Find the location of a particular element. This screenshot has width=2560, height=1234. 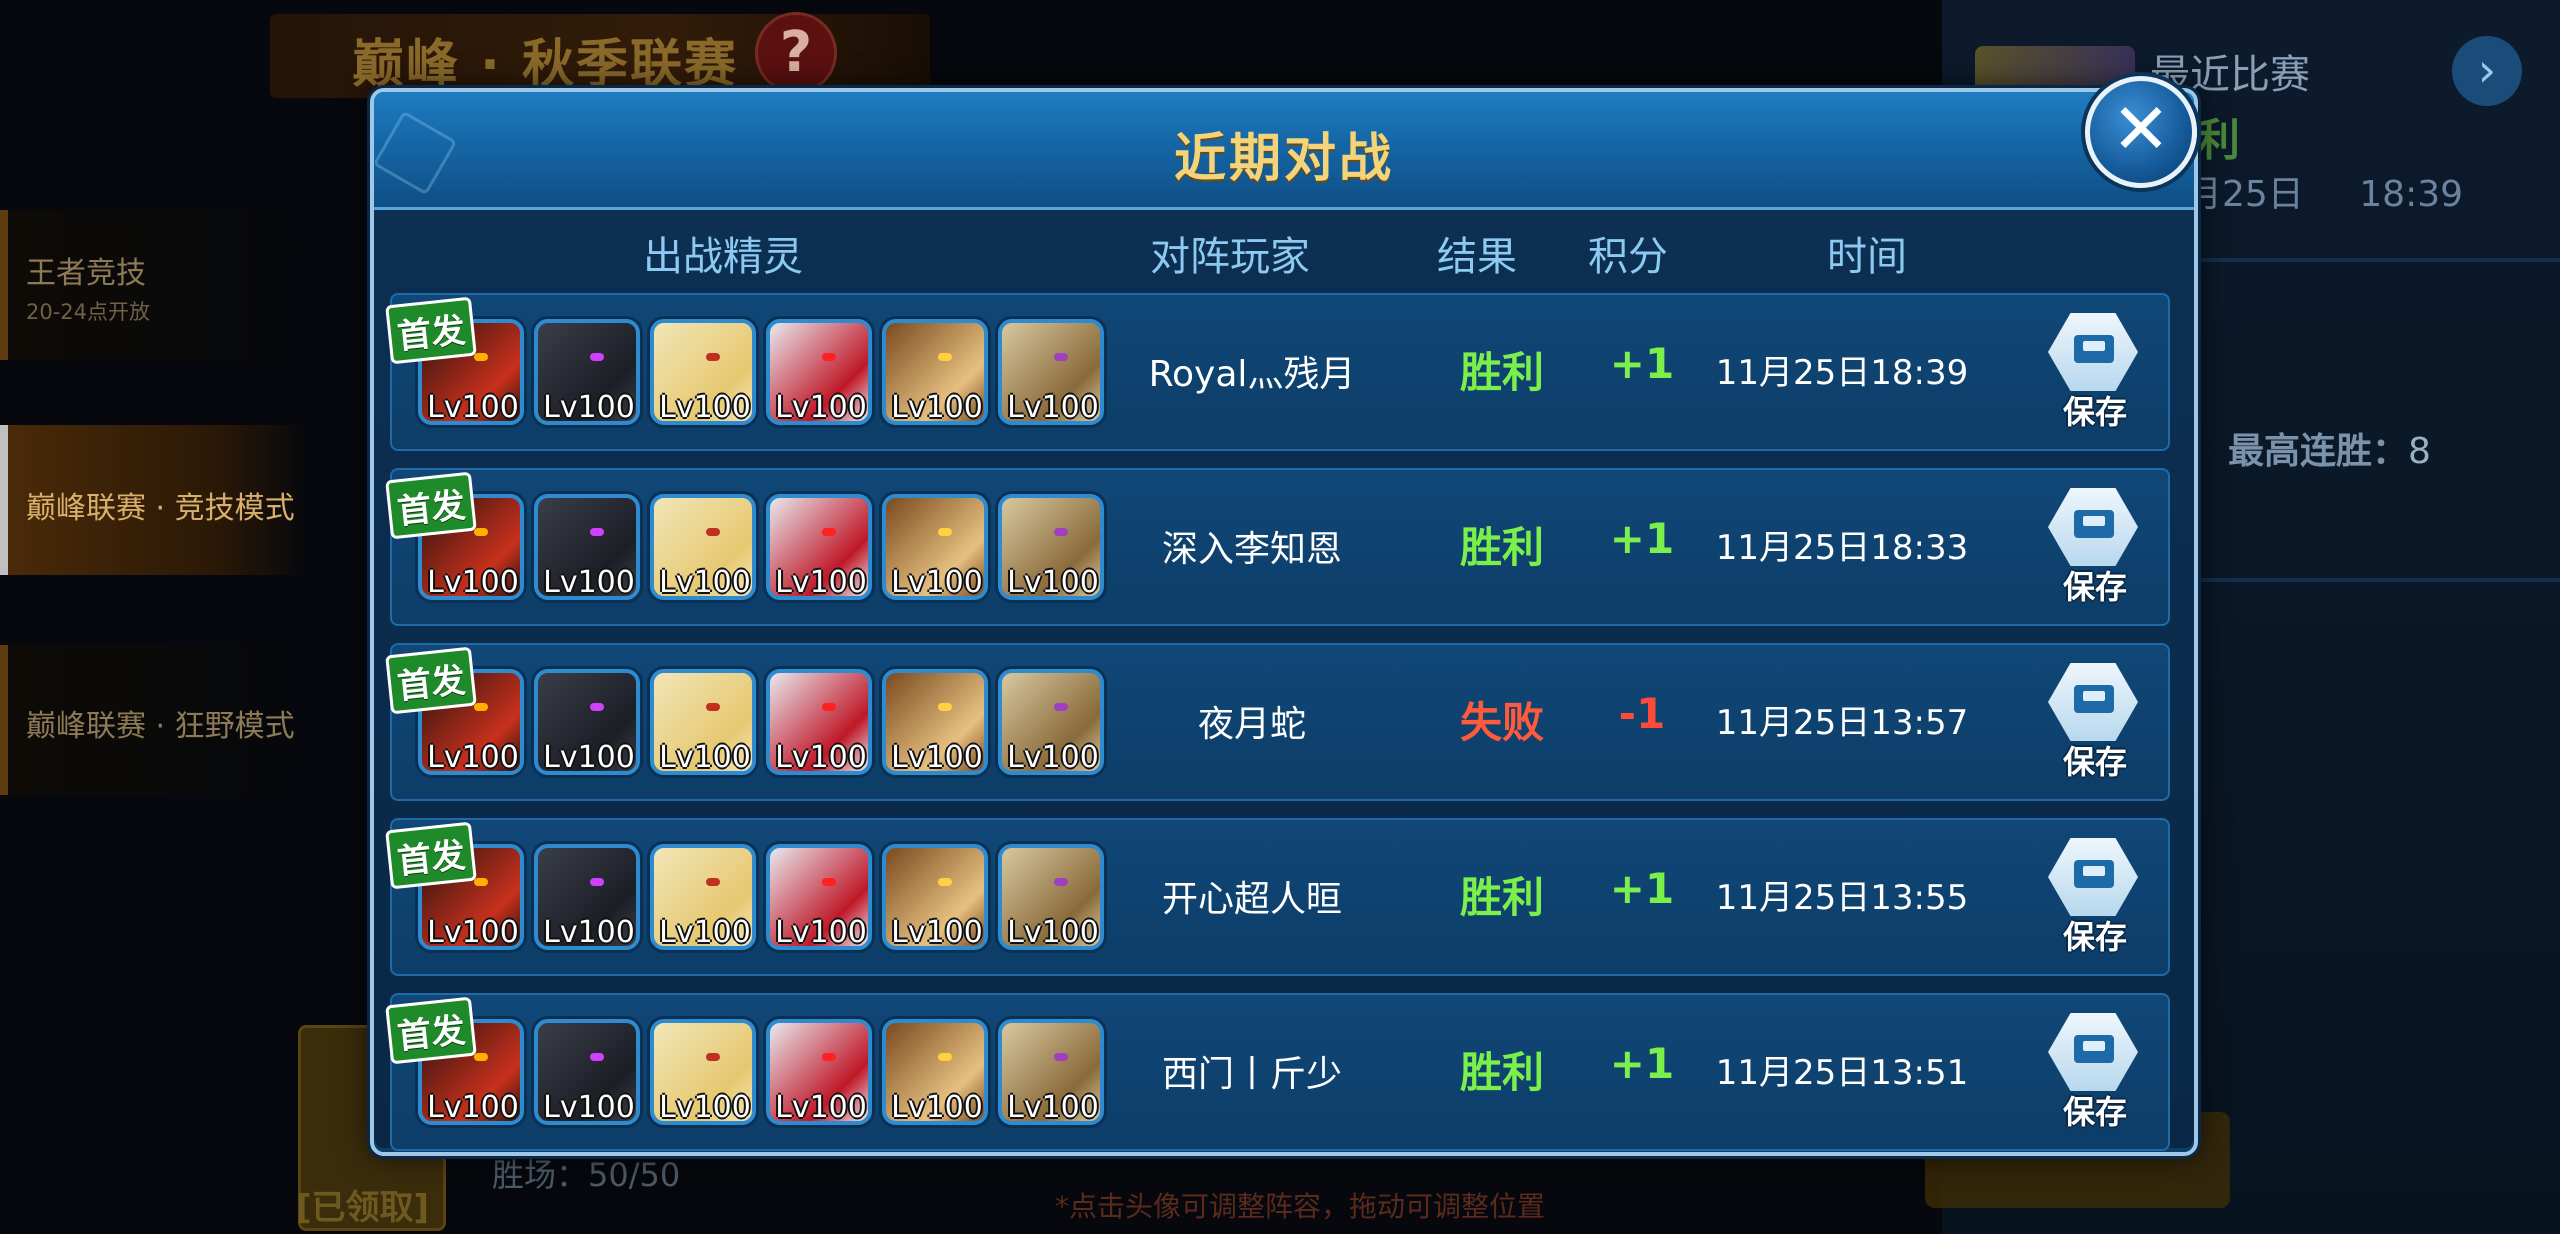

menu-item-peak-competitive: 巅峰联赛 · 竞技模式 is located at coordinates (154, 500).